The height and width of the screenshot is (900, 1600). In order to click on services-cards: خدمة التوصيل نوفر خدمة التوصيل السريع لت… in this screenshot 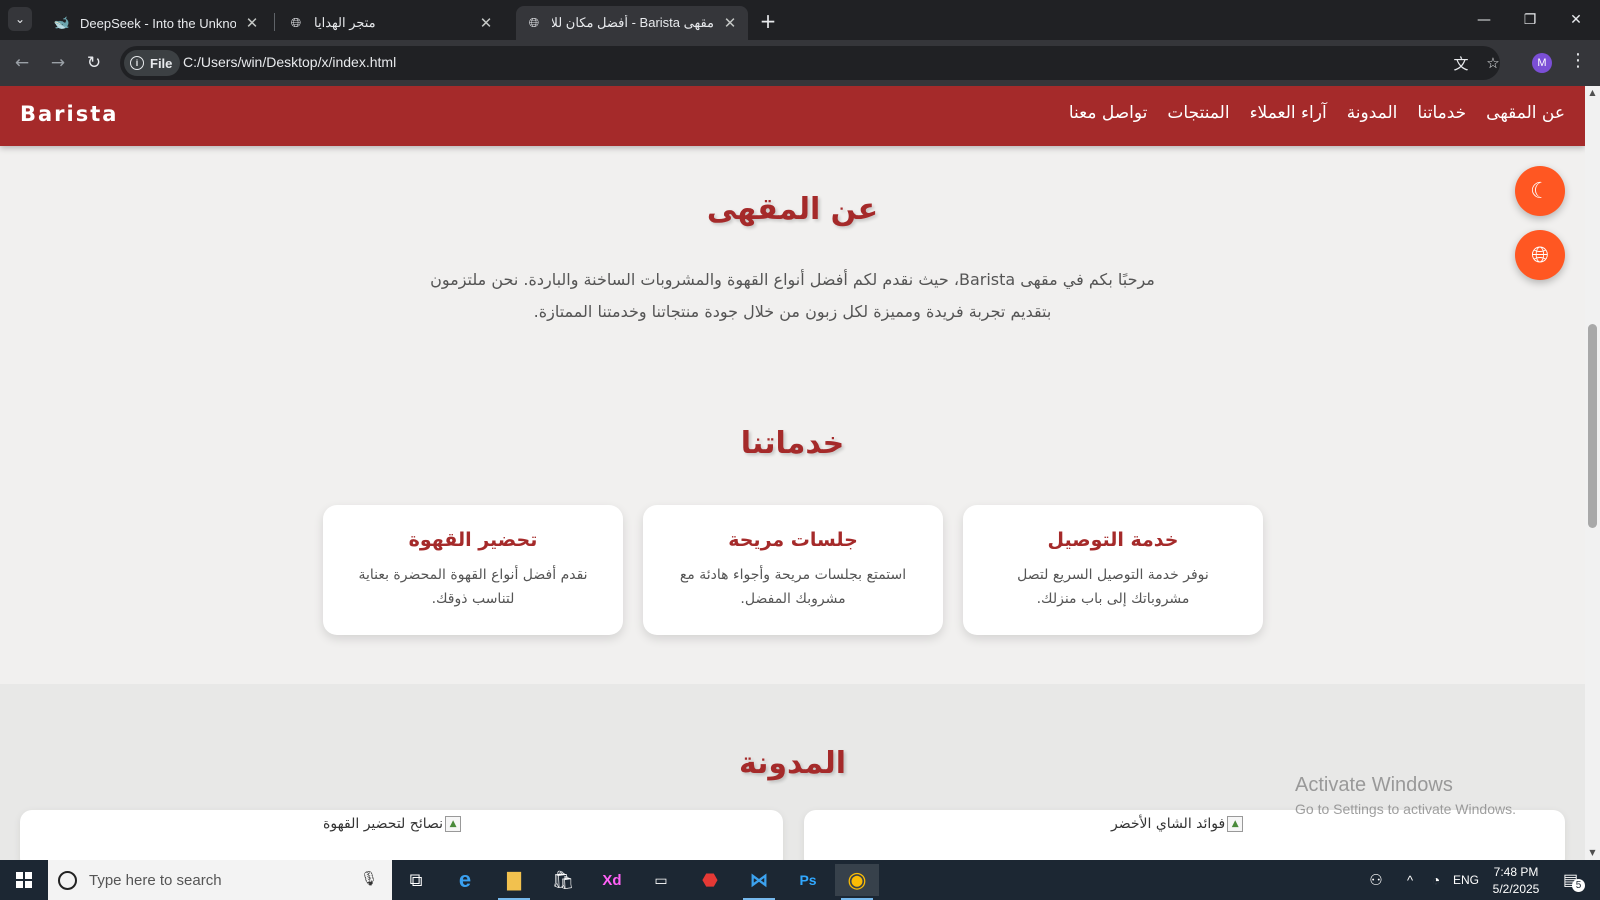, I will do `click(793, 570)`.